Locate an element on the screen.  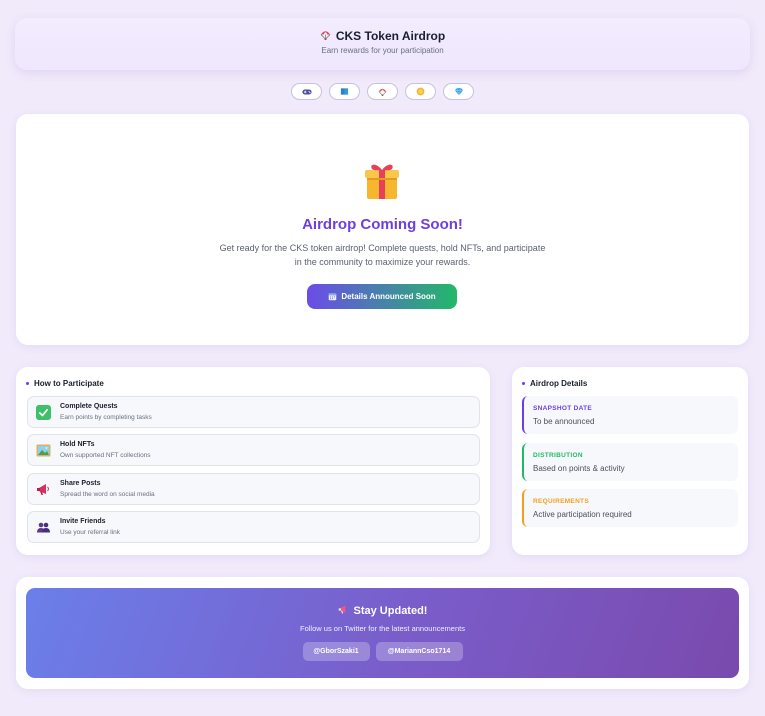
participate-item-desc: Own supported NFT collections is located at coordinates (105, 455).